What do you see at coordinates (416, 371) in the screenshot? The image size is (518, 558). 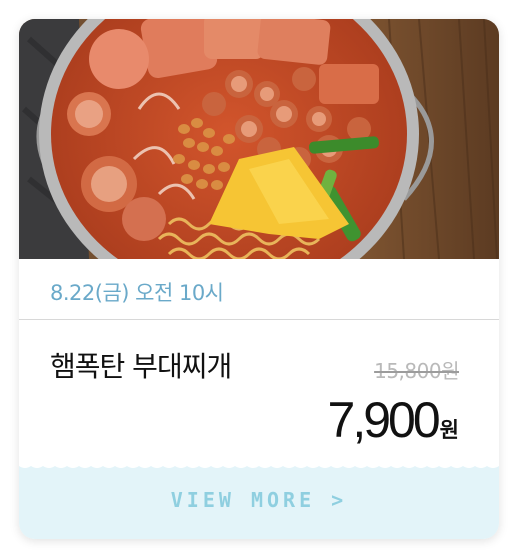 I see `original-price: 15,800원` at bounding box center [416, 371].